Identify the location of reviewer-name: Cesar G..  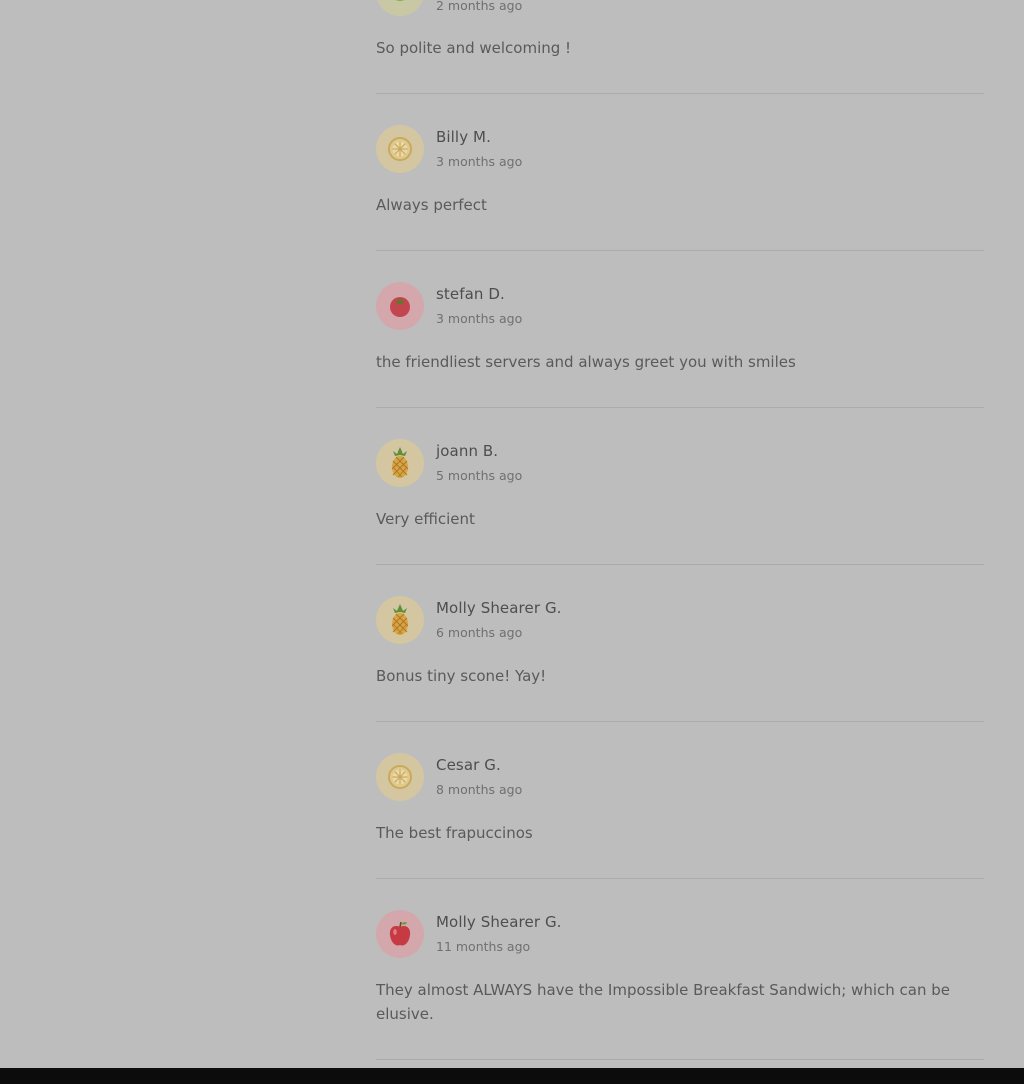
(468, 765).